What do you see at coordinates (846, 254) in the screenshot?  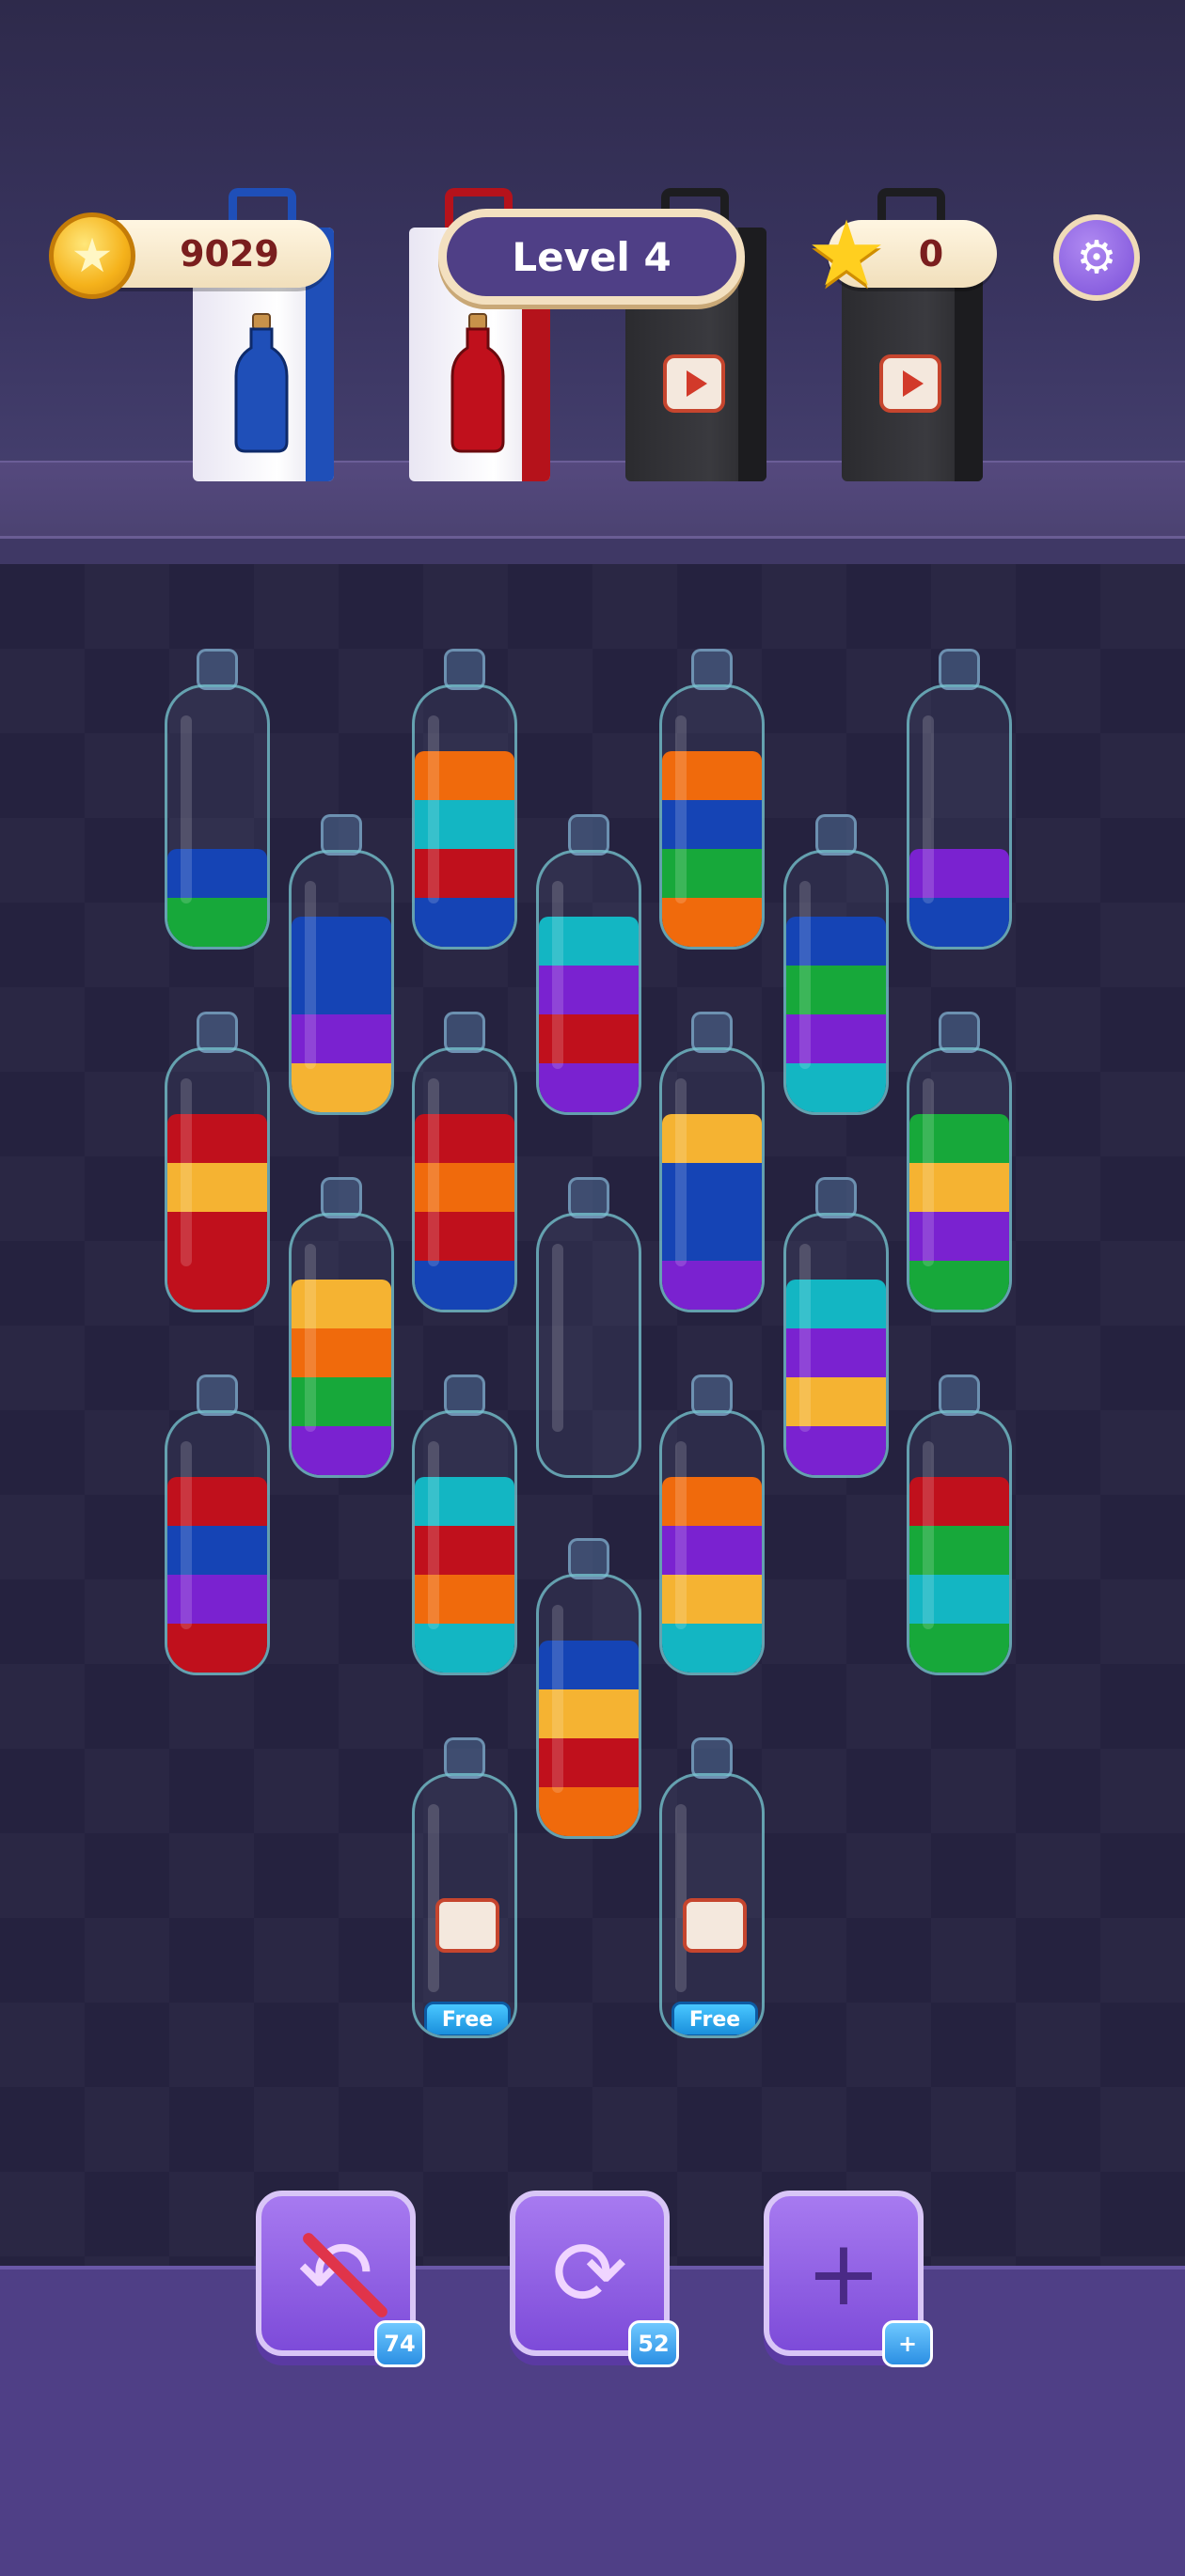 I see `star-icon: ★` at bounding box center [846, 254].